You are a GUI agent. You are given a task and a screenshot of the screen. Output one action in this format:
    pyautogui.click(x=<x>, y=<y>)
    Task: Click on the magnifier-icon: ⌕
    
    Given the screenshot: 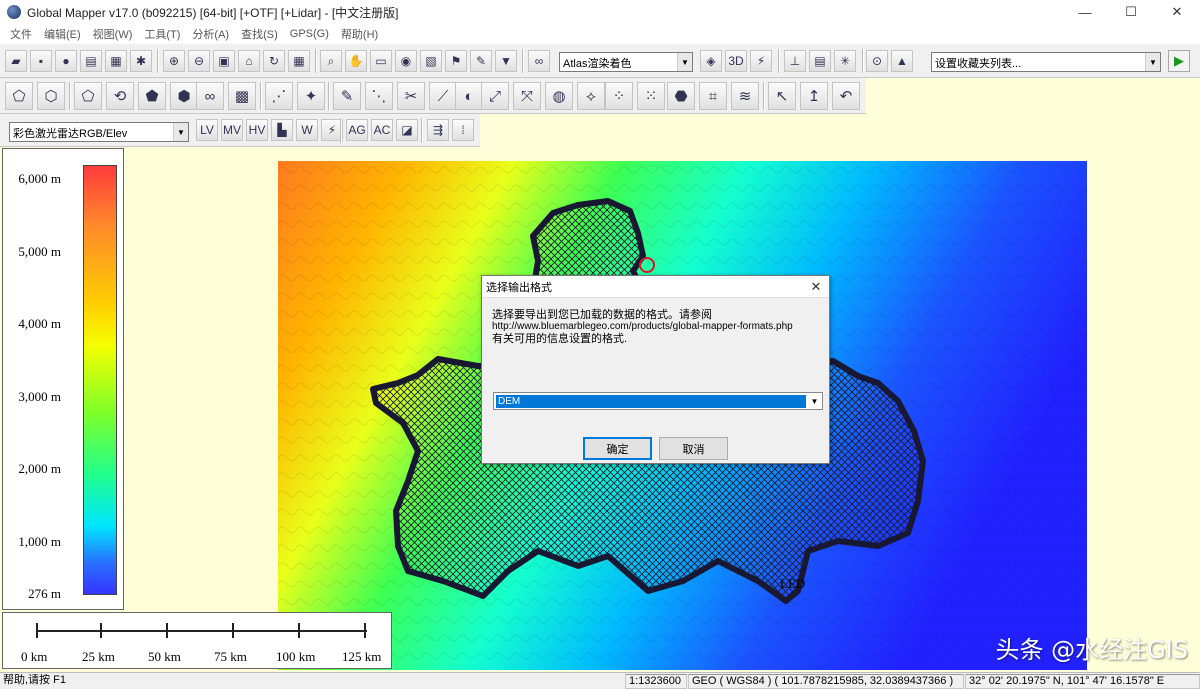 What is the action you would take?
    pyautogui.click(x=331, y=61)
    